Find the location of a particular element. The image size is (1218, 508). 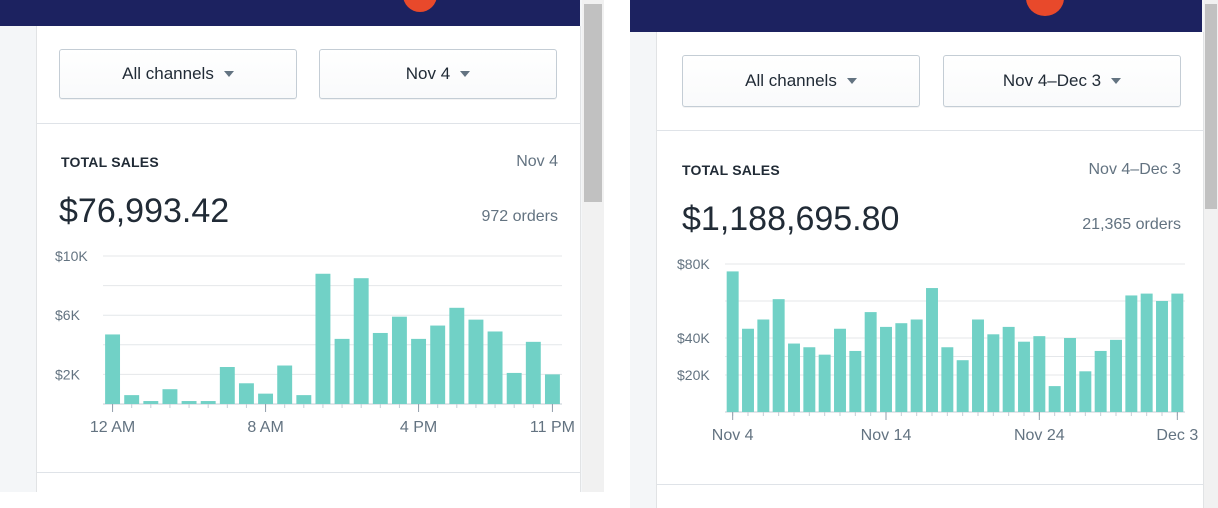

date-range-dropdown: Nov 4 is located at coordinates (438, 74).